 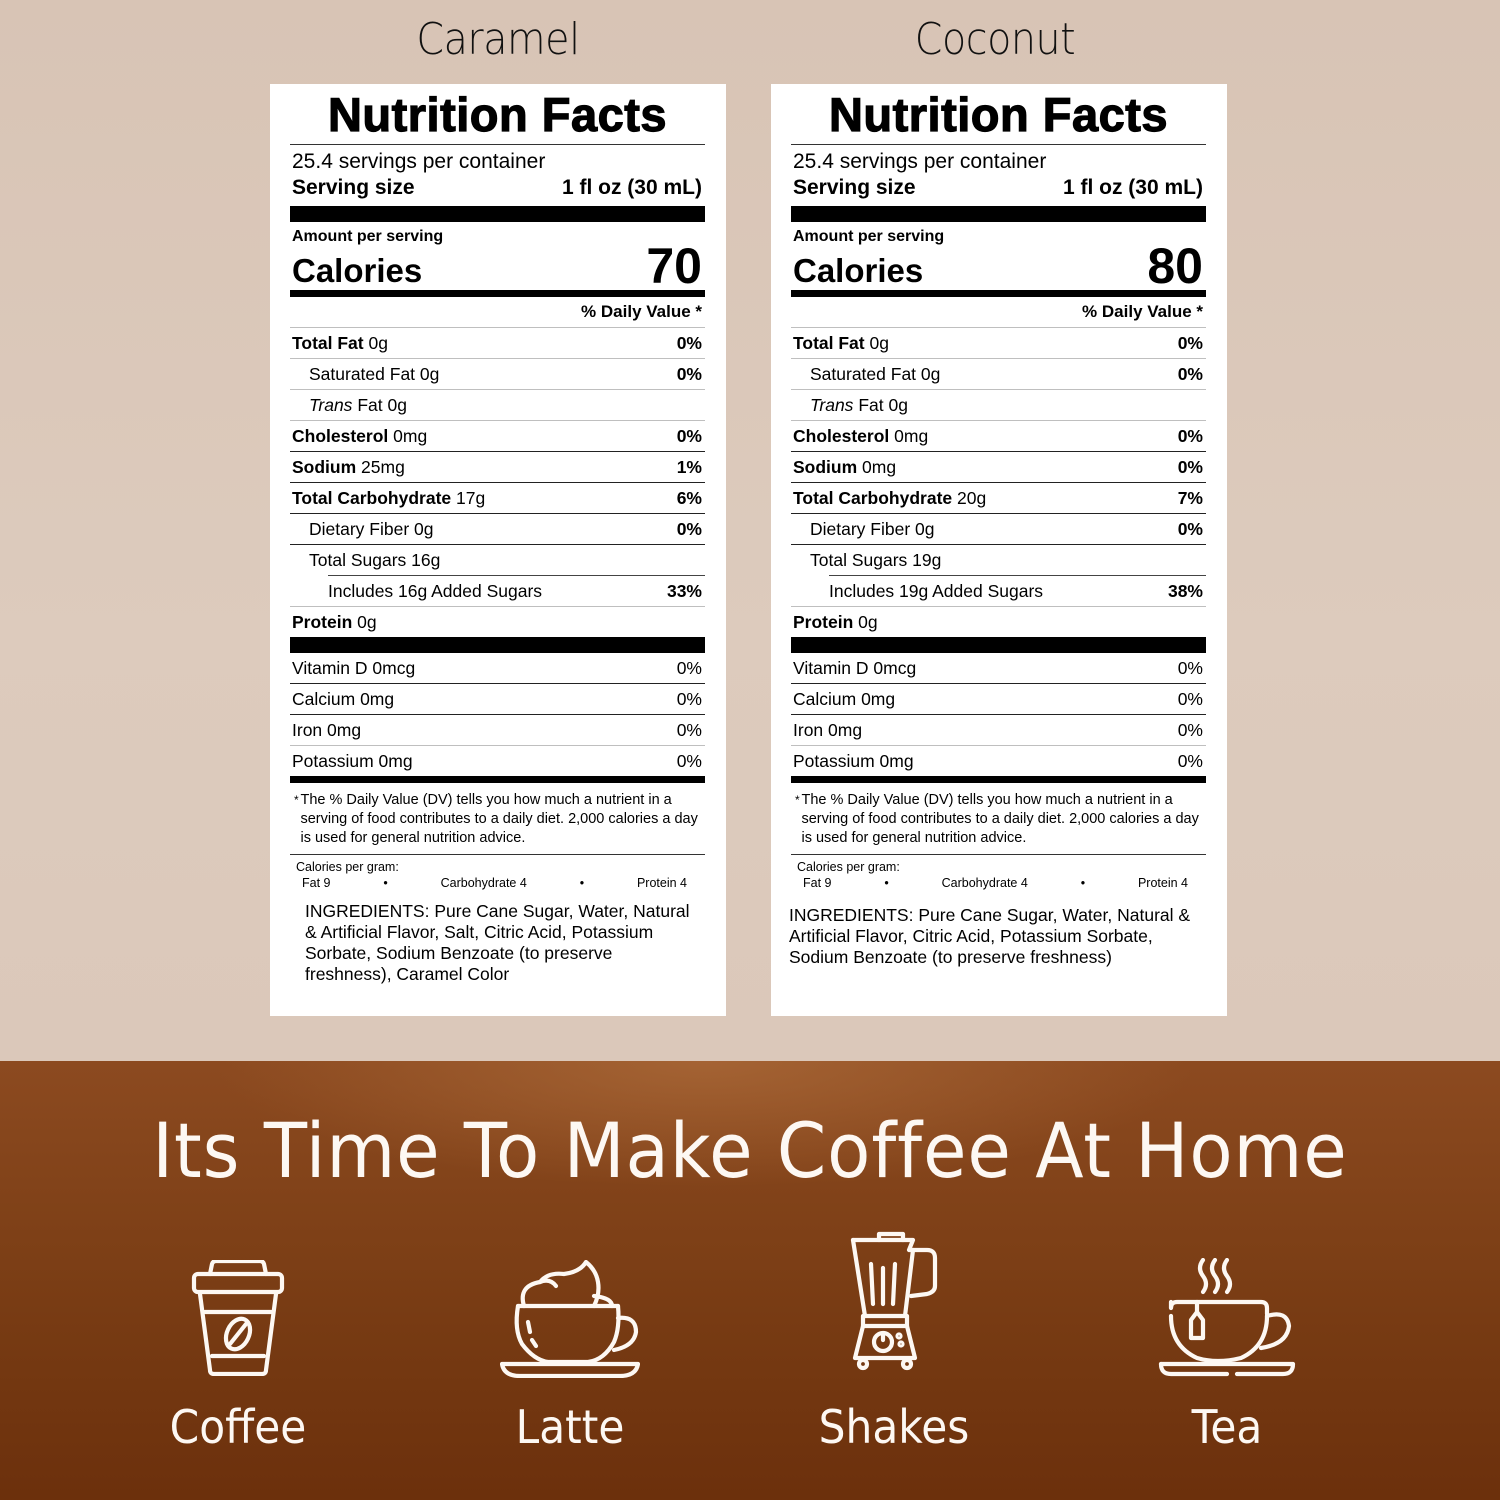 What do you see at coordinates (359, 528) in the screenshot?
I see `nutrient-name: Dietary Fiber` at bounding box center [359, 528].